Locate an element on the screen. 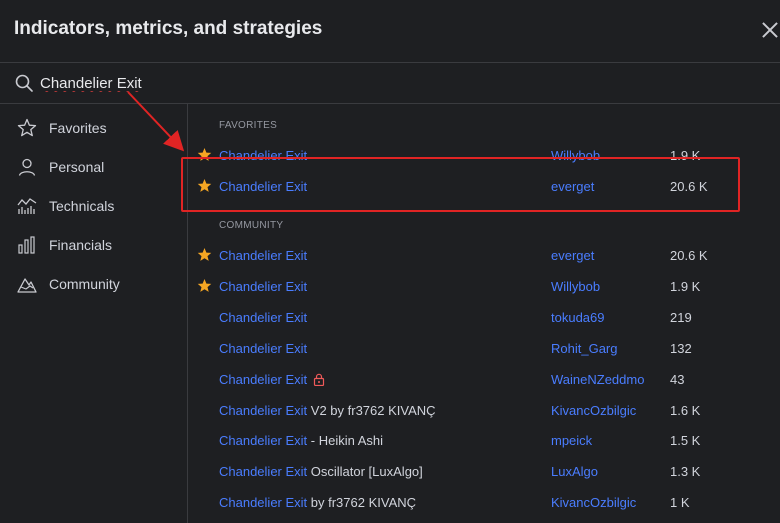 Image resolution: width=780 pixels, height=523 pixels. indicator-name-suffix: by fr3762 KIVANÇ is located at coordinates (362, 503).